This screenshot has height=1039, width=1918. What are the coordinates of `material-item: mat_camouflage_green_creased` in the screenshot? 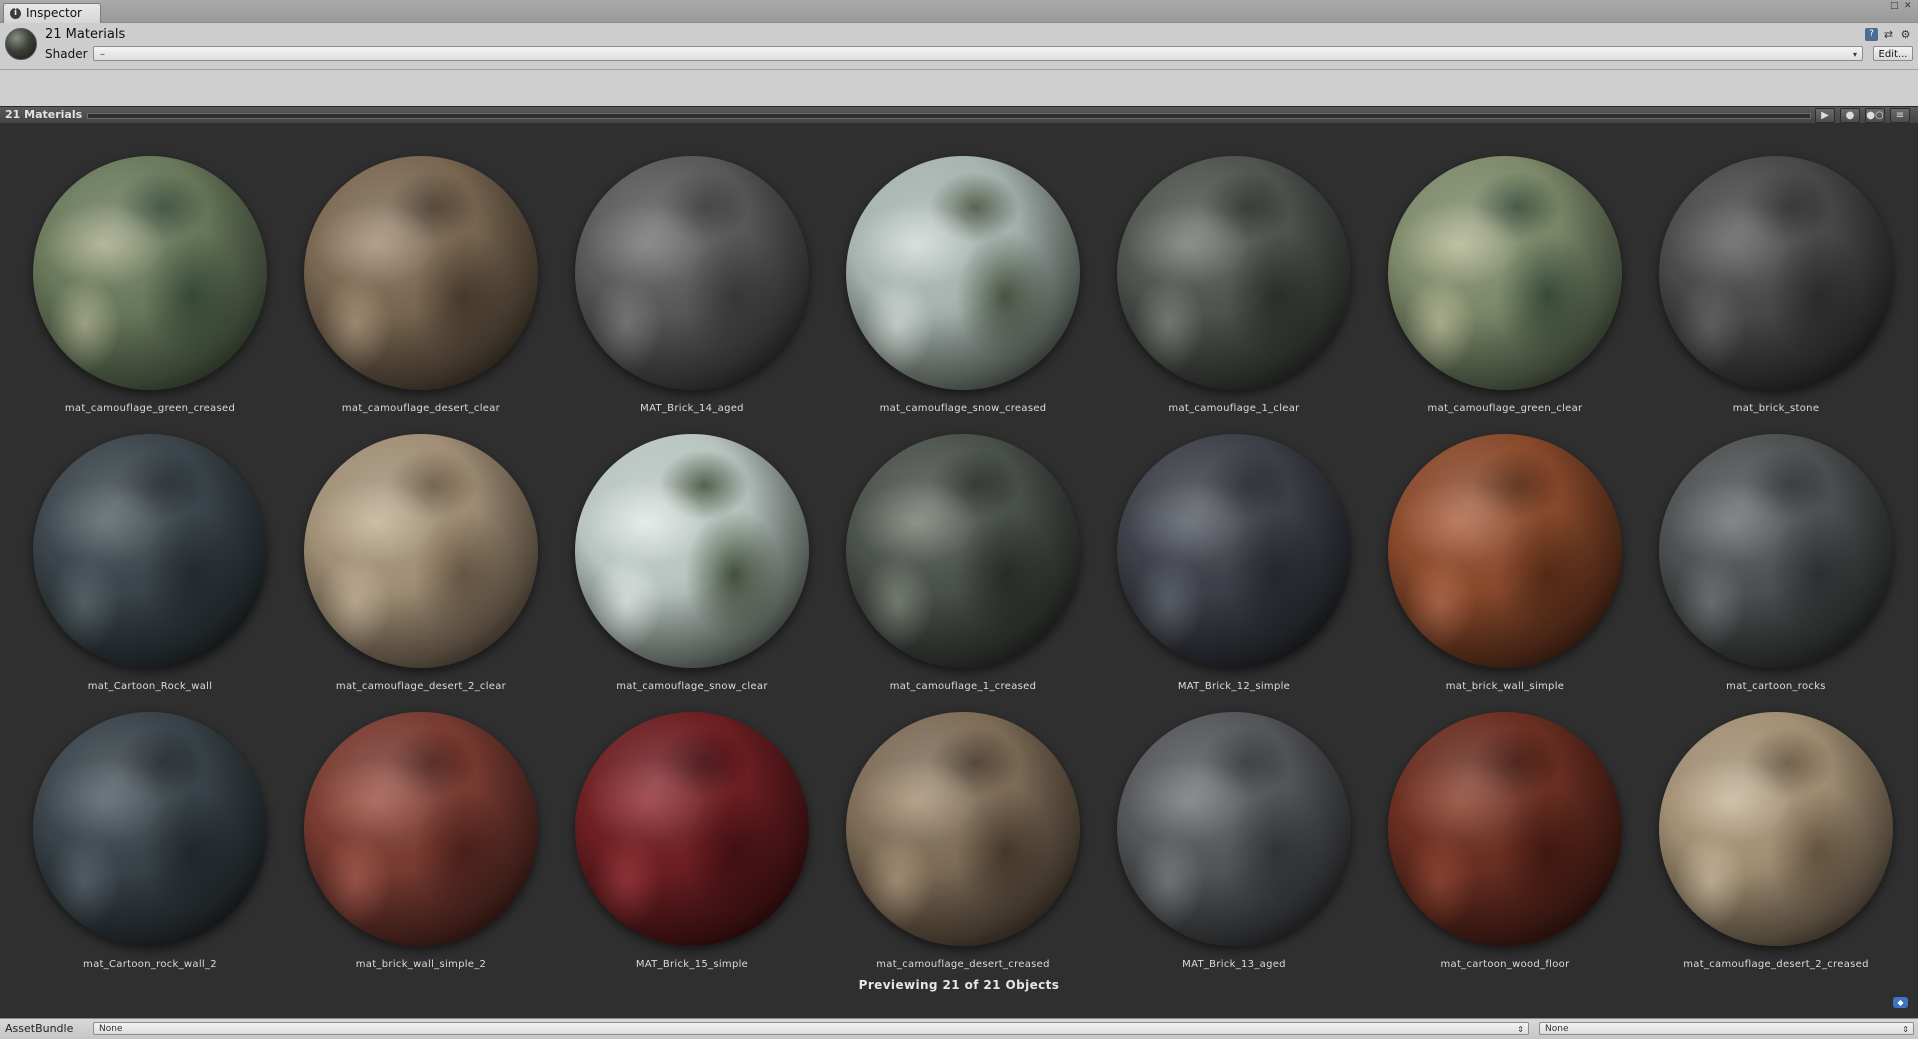 It's located at (150, 268).